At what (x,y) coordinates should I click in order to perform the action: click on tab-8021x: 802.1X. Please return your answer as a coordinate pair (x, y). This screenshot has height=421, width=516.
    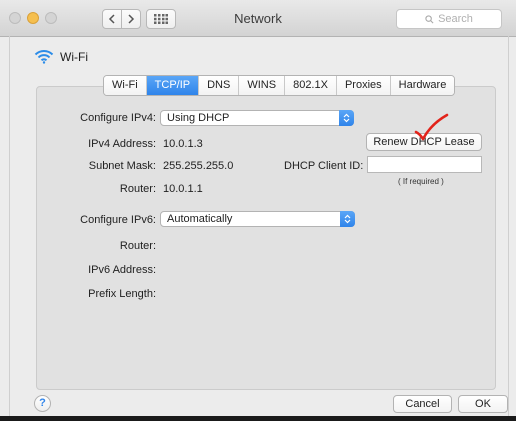
    Looking at the image, I should click on (311, 85).